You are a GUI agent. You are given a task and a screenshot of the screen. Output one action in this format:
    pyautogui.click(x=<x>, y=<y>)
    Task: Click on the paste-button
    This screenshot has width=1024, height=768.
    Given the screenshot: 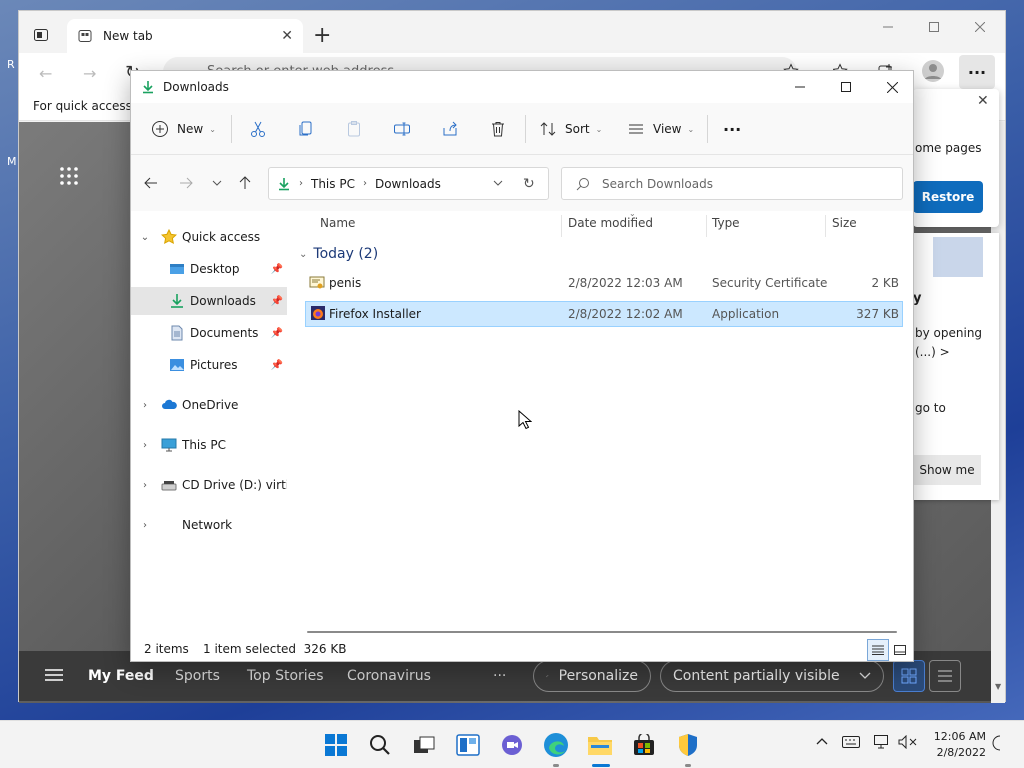 What is the action you would take?
    pyautogui.click(x=354, y=129)
    